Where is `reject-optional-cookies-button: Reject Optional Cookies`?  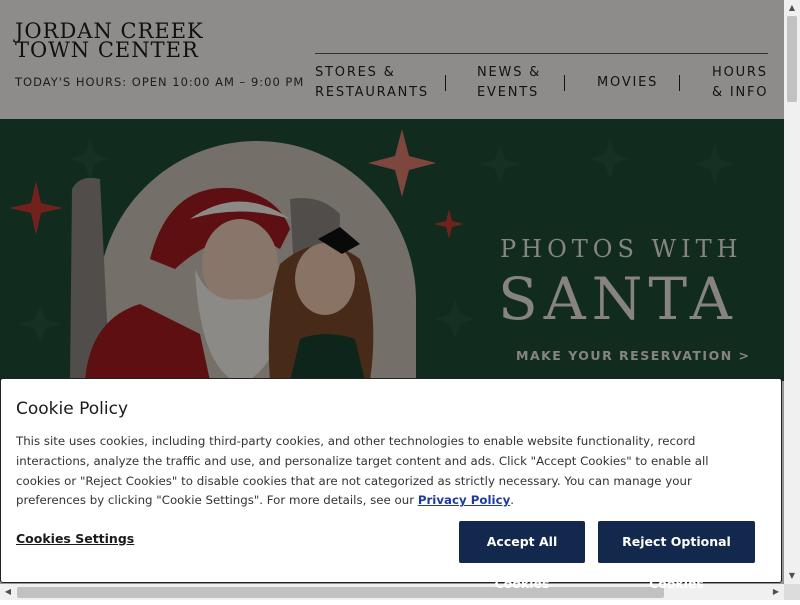 reject-optional-cookies-button: Reject Optional Cookies is located at coordinates (676, 556).